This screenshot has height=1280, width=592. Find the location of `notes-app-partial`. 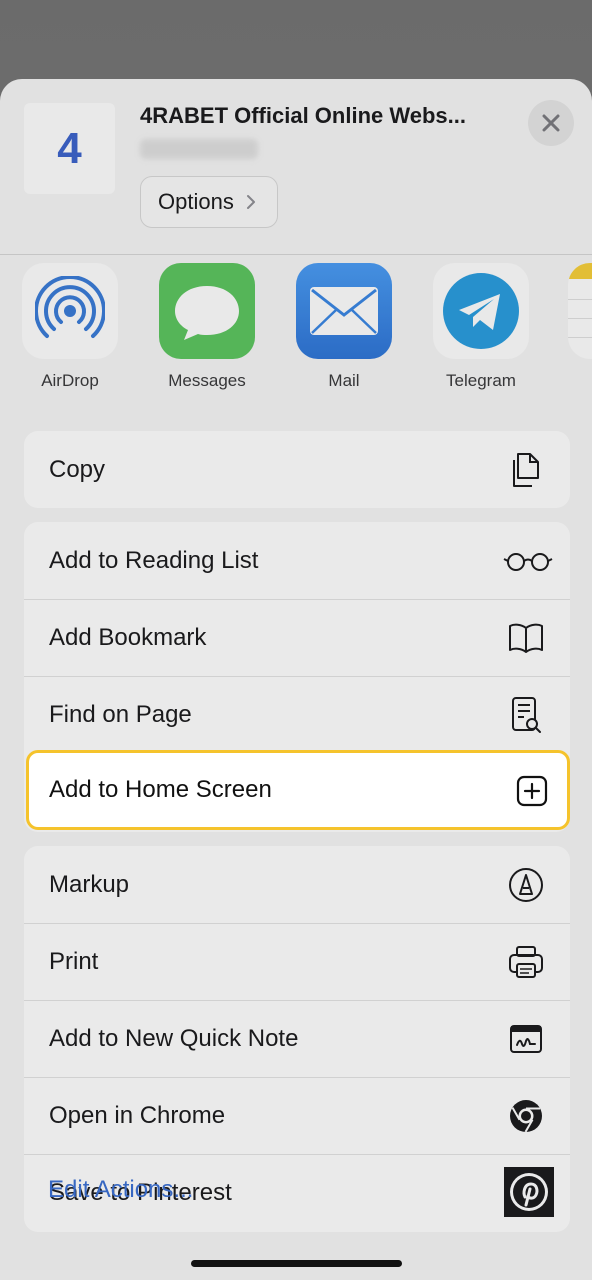

notes-app-partial is located at coordinates (580, 311).